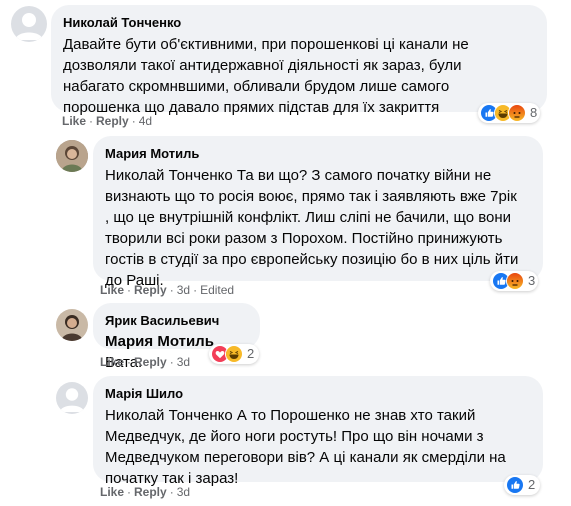 Image resolution: width=571 pixels, height=506 pixels. I want to click on comment-author: Мария Мотиль, so click(318, 153).